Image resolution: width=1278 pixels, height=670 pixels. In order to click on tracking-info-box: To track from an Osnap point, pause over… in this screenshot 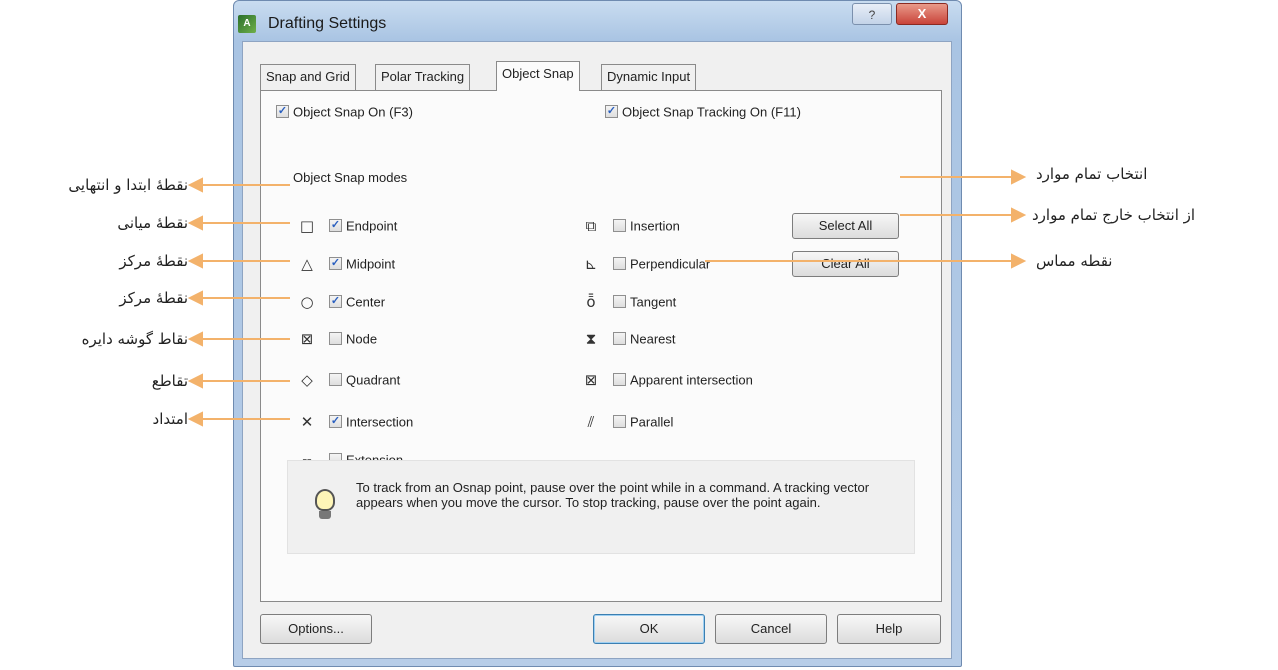, I will do `click(601, 507)`.